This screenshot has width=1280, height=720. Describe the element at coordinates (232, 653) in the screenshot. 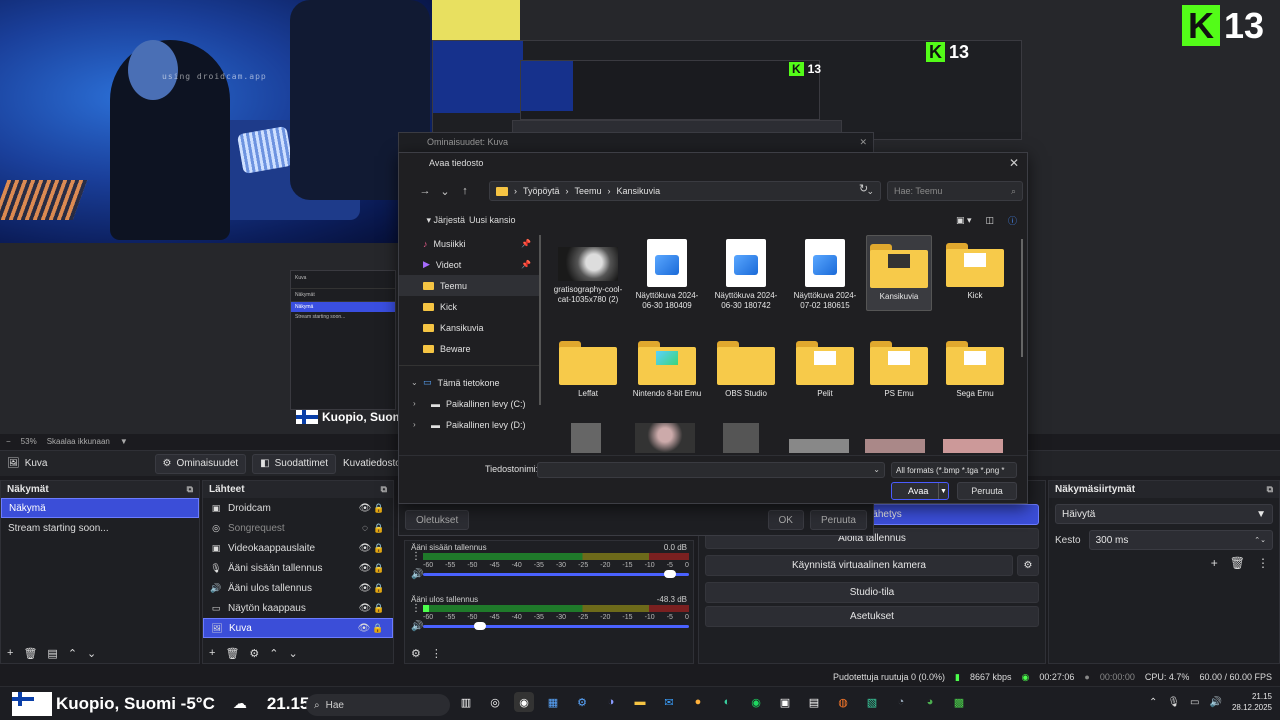

I see `trash-icon: 🗑` at that location.